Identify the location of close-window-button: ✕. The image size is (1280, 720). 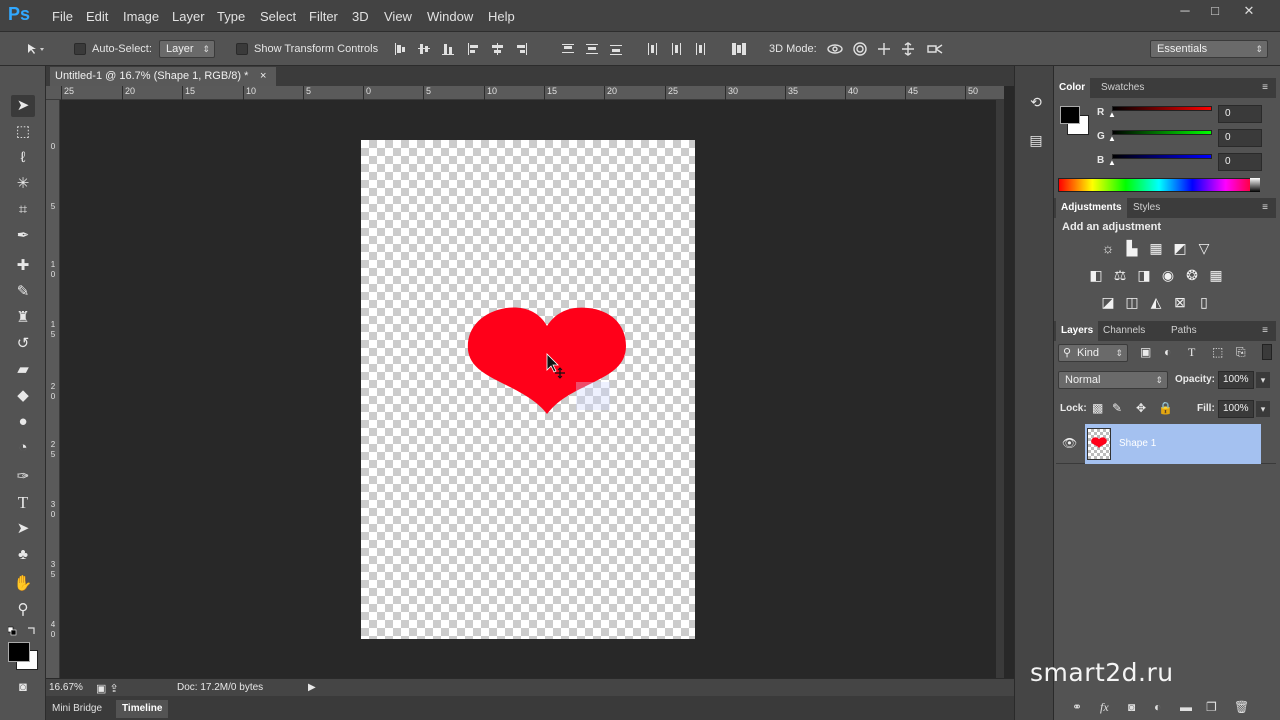
(1249, 11).